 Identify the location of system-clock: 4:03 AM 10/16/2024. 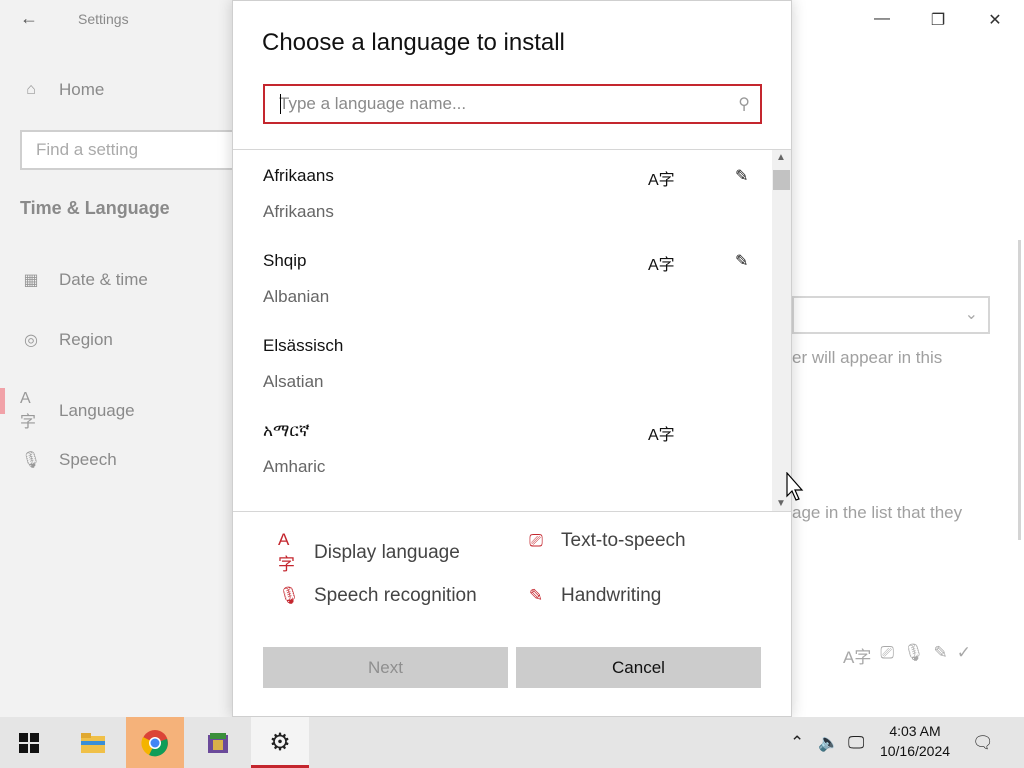
(915, 741).